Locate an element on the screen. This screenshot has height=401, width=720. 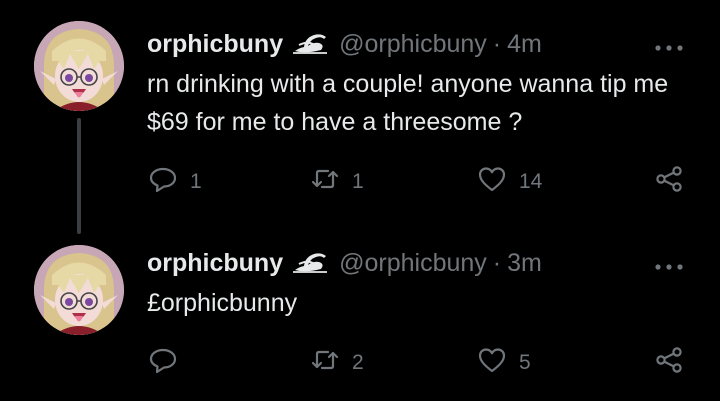
reply-button is located at coordinates (169, 363).